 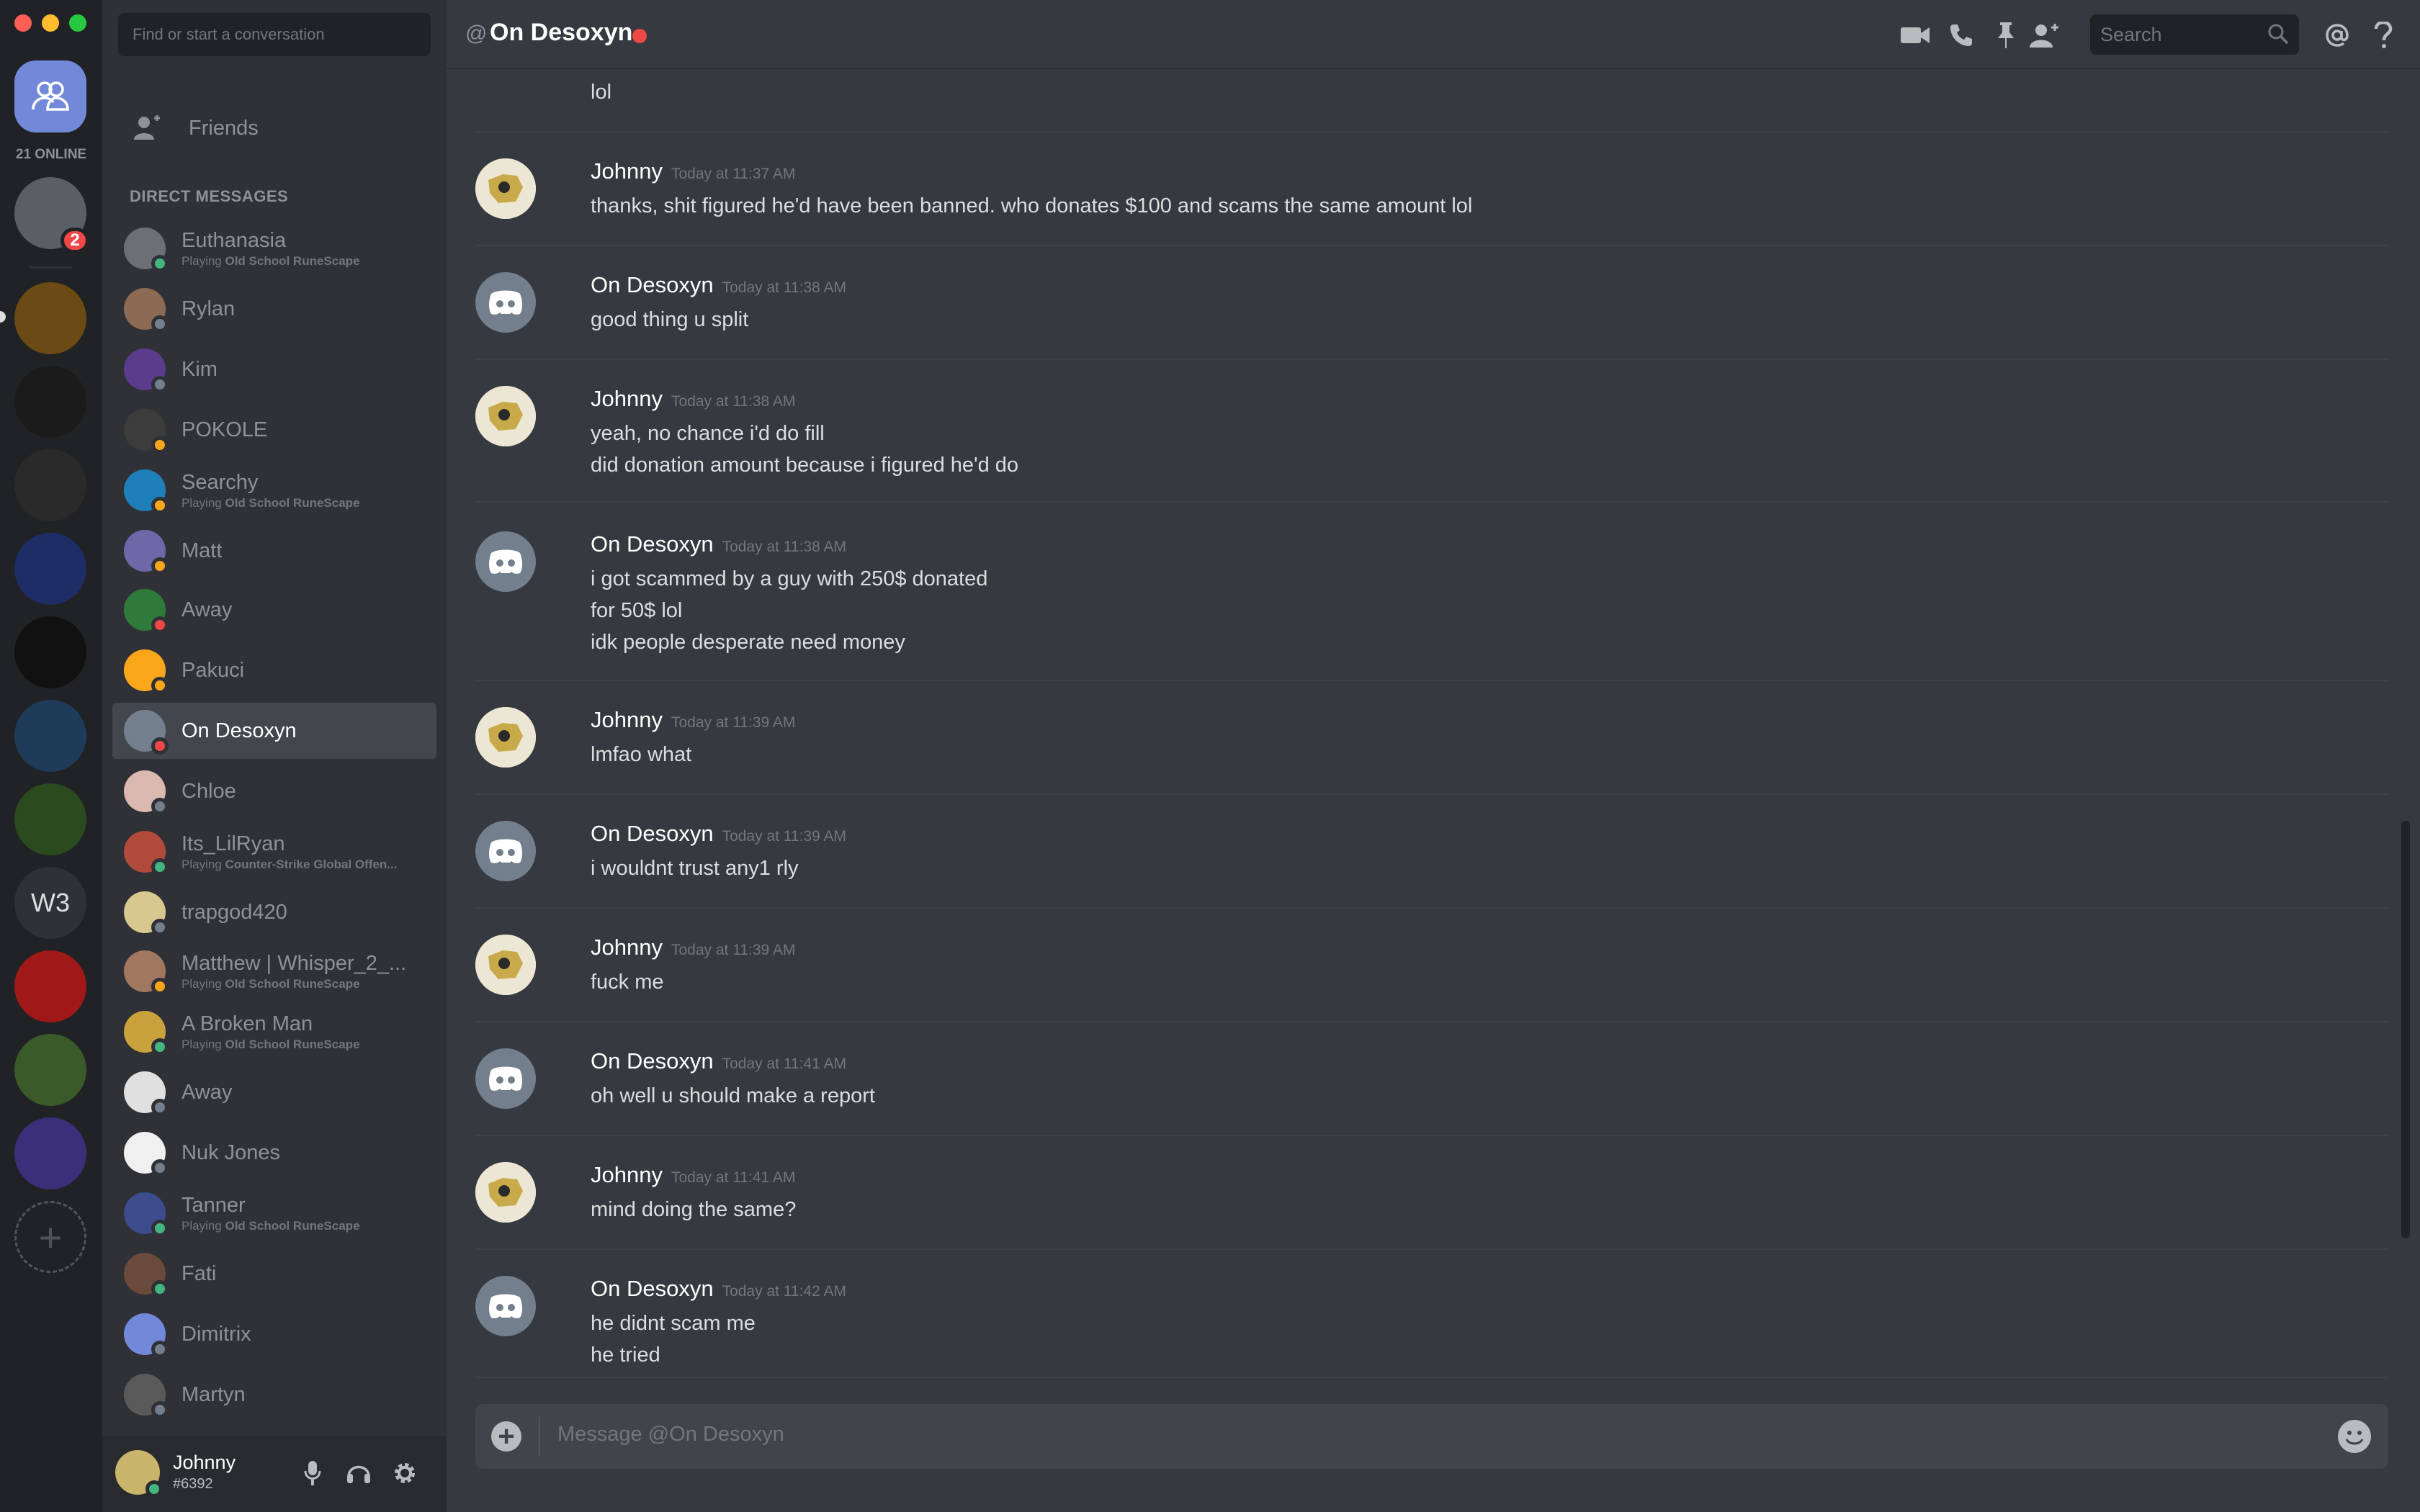 I want to click on microphone-icon, so click(x=312, y=1473).